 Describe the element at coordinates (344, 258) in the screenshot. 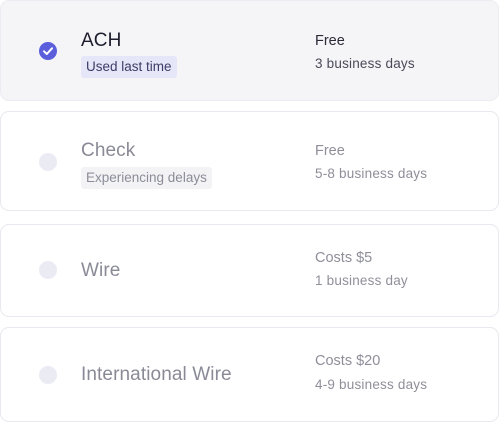

I see `fee-text: Costs $5` at that location.